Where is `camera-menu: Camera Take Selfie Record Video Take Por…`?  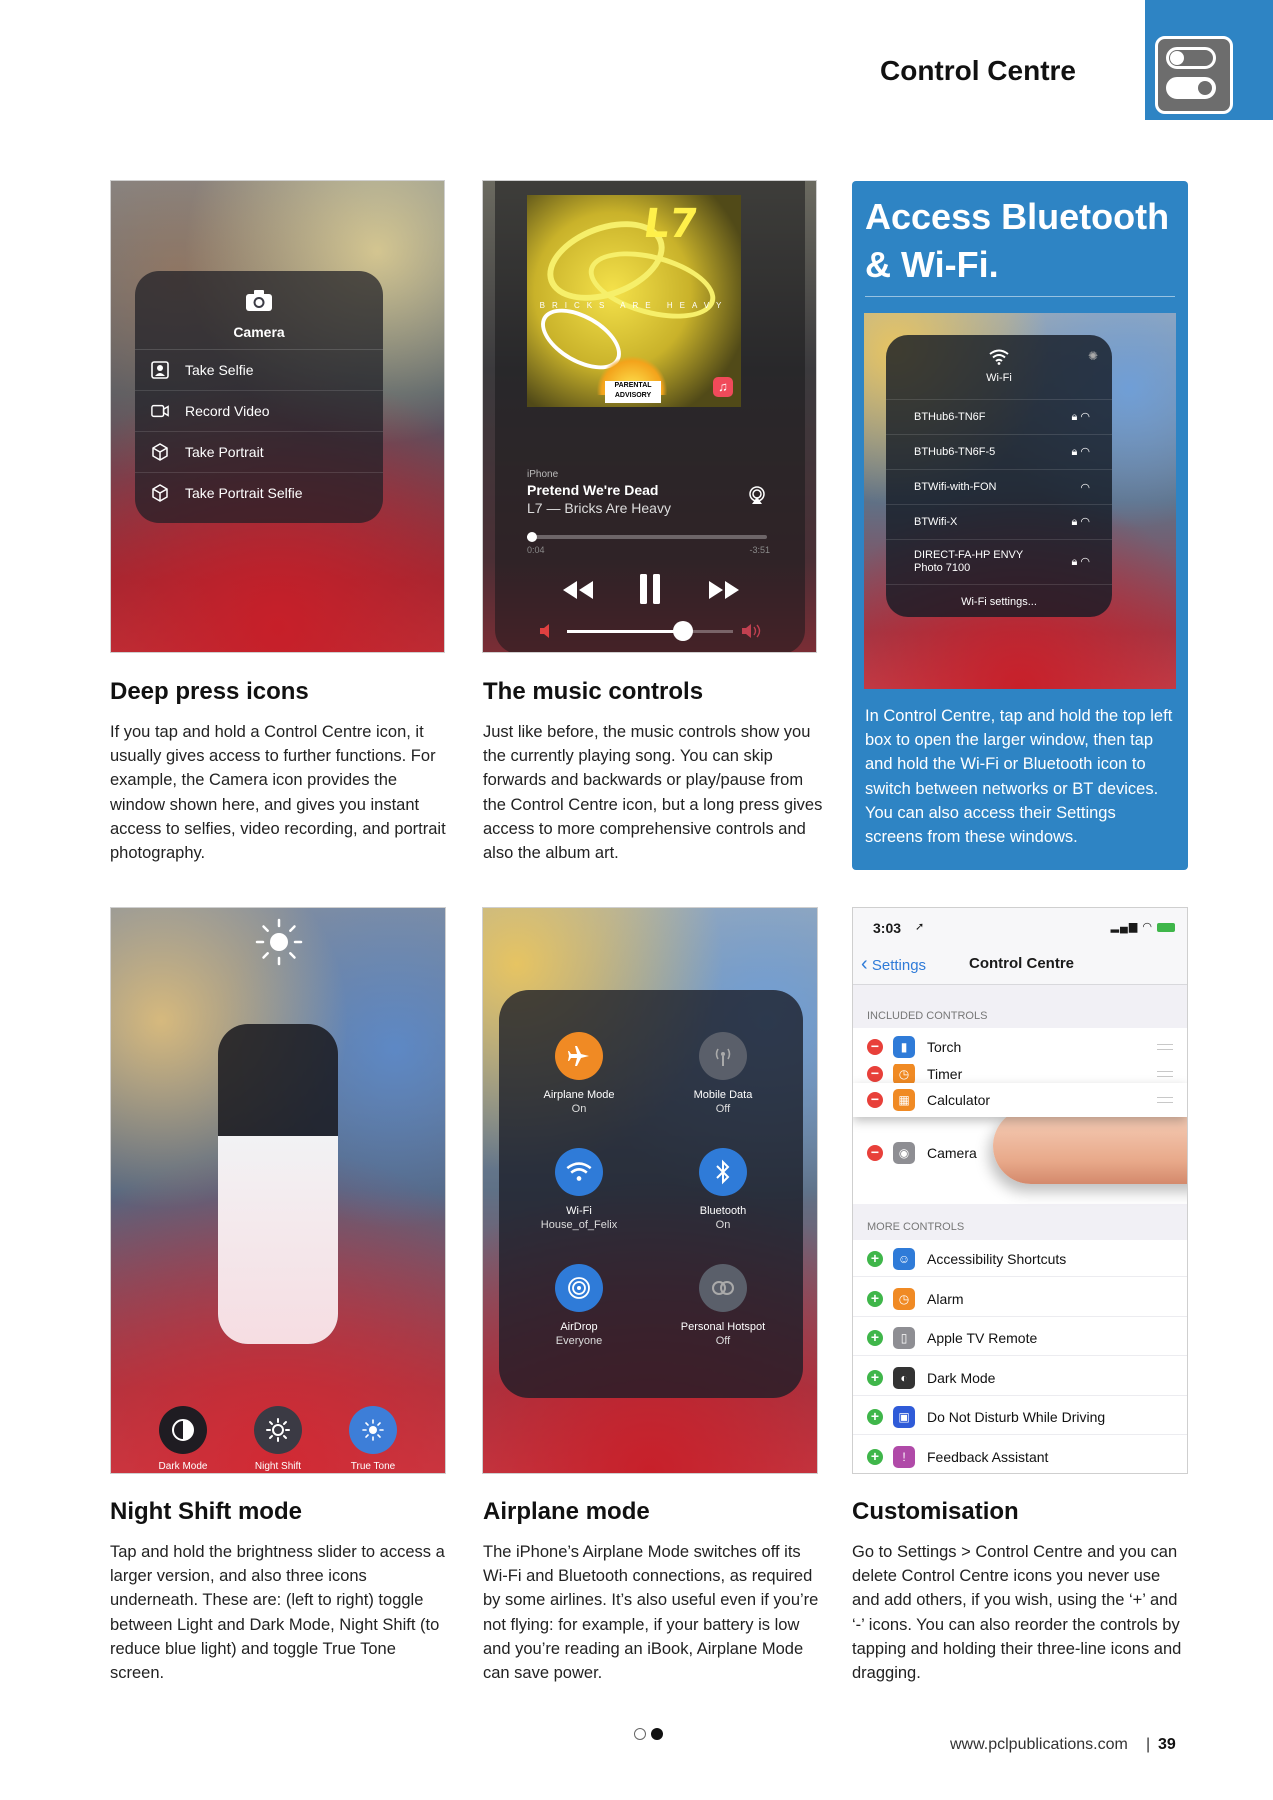 camera-menu: Camera Take Selfie Record Video Take Por… is located at coordinates (259, 397).